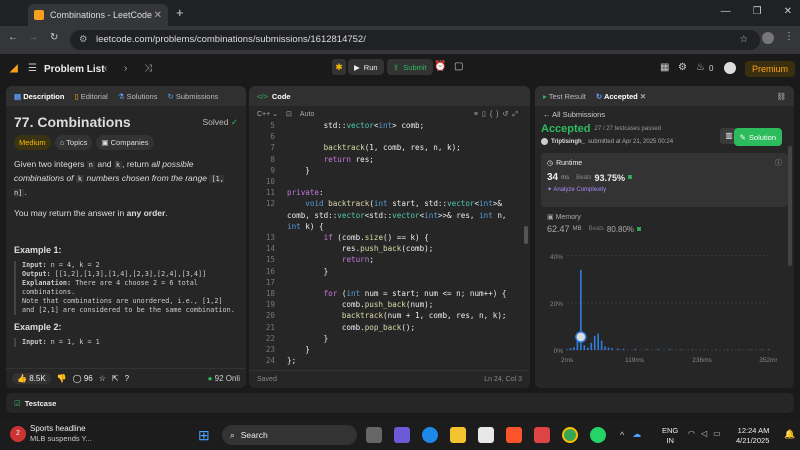 This screenshot has height=450, width=800. I want to click on layout-icon: ▦, so click(664, 67).